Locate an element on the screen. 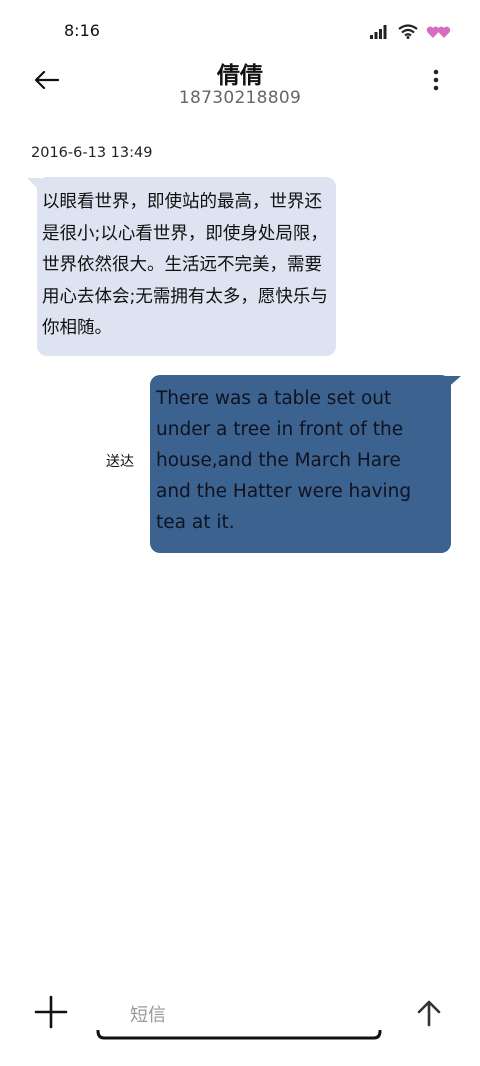  message-timestamp: 2016-6-13 13:49 is located at coordinates (92, 153).